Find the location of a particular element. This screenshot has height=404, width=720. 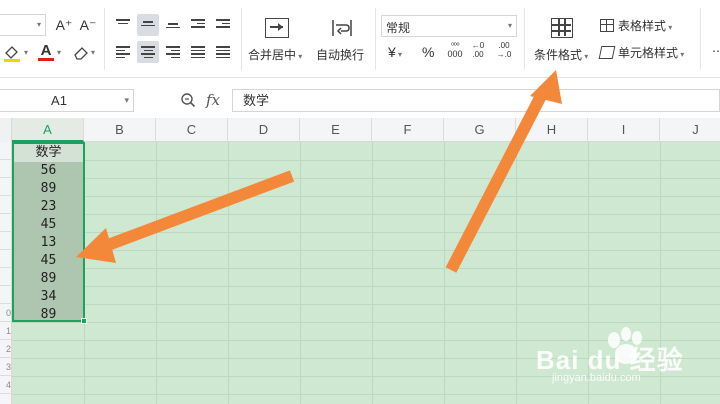

arrow-to-column-a is located at coordinates (185, 216).